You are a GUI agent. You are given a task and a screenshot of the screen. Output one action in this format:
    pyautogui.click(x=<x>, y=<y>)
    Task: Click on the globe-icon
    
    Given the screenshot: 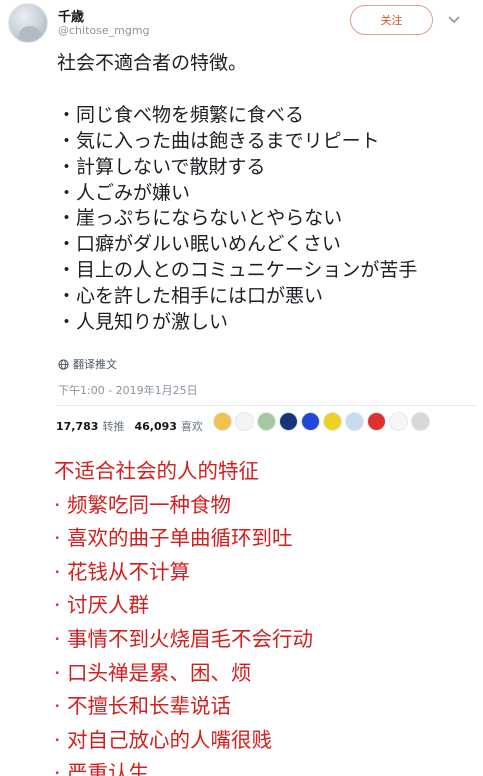 What is the action you would take?
    pyautogui.click(x=63, y=364)
    